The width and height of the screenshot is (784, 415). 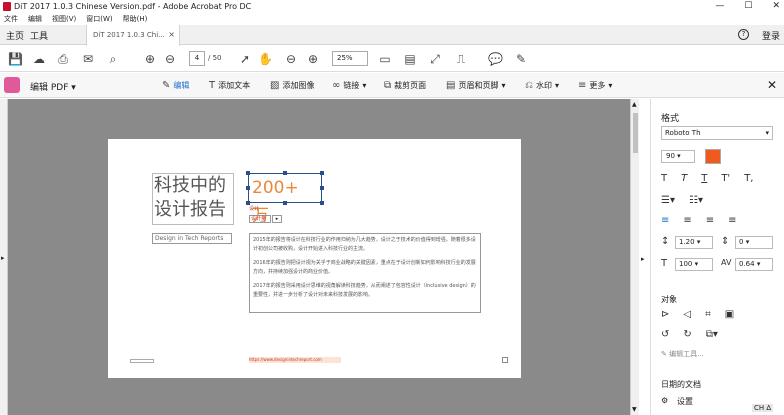 What do you see at coordinates (99, 19) in the screenshot?
I see `menu-window: 窗口(W)` at bounding box center [99, 19].